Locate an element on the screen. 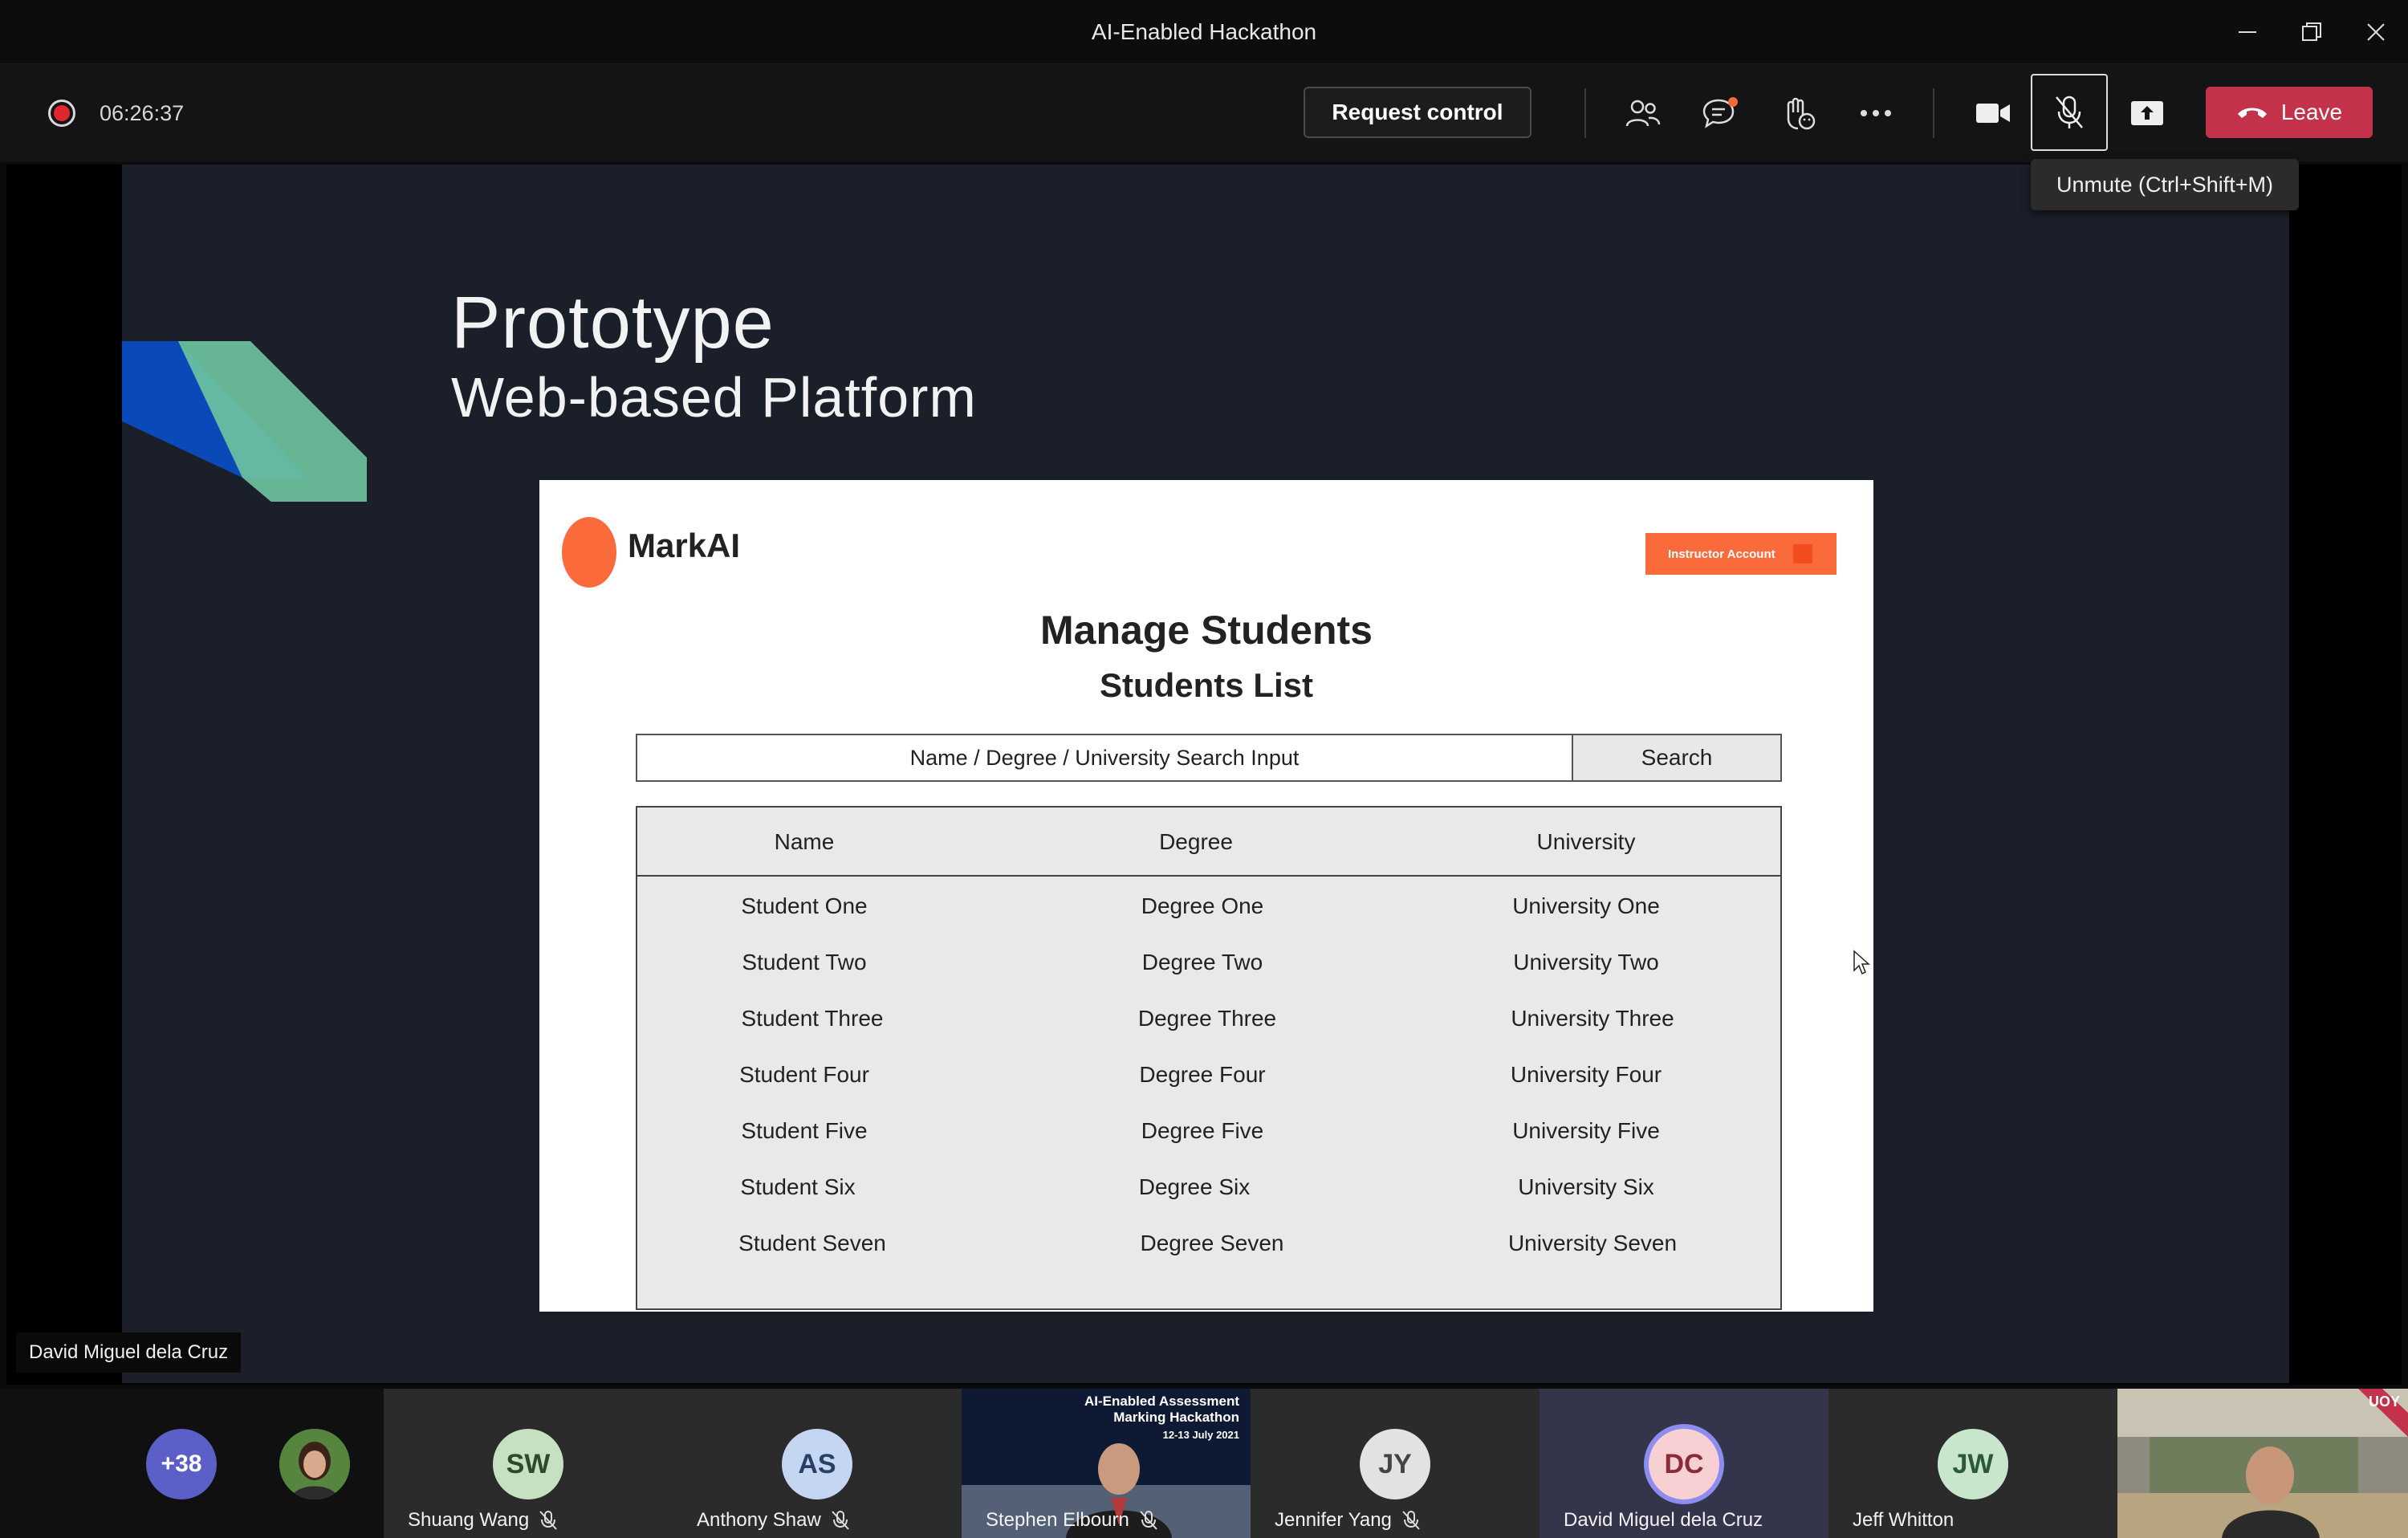 Image resolution: width=2408 pixels, height=1538 pixels. participant-name-text: Anthony Shaw is located at coordinates (759, 1520).